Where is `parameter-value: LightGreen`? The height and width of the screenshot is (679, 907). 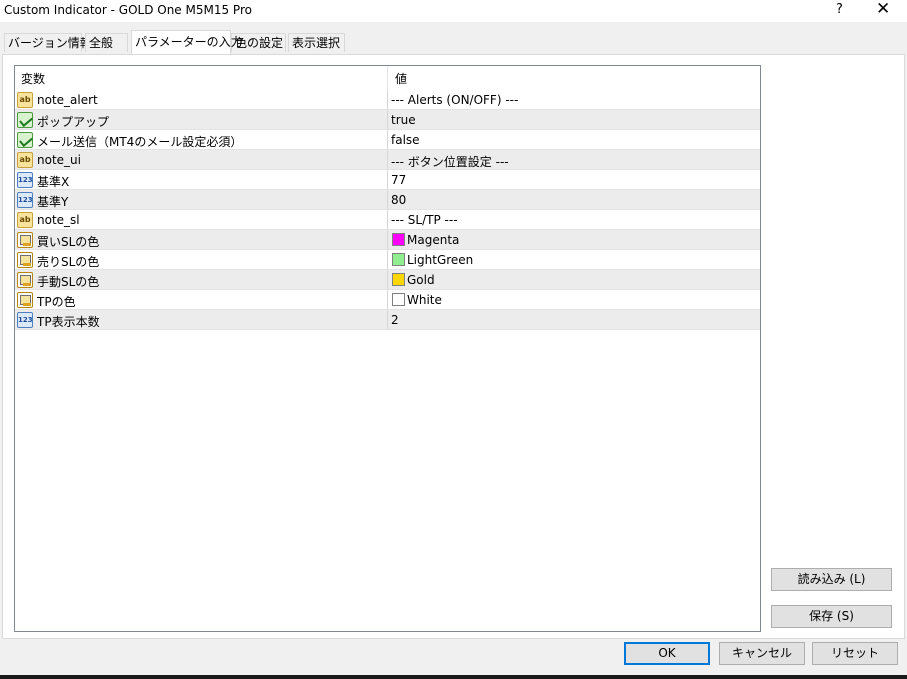
parameter-value: LightGreen is located at coordinates (440, 260).